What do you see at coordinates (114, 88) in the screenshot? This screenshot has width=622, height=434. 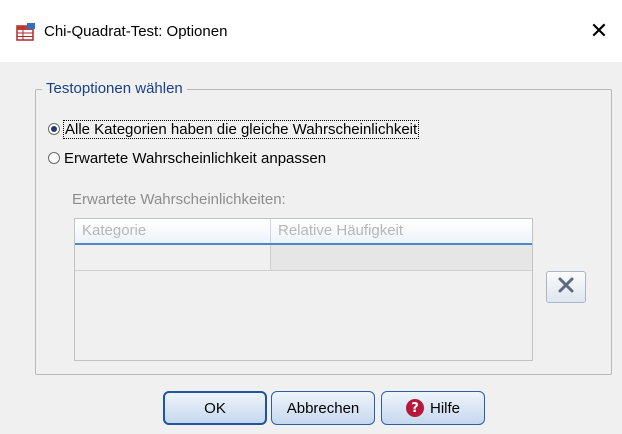 I see `group-legend: Testoptionen wählen` at bounding box center [114, 88].